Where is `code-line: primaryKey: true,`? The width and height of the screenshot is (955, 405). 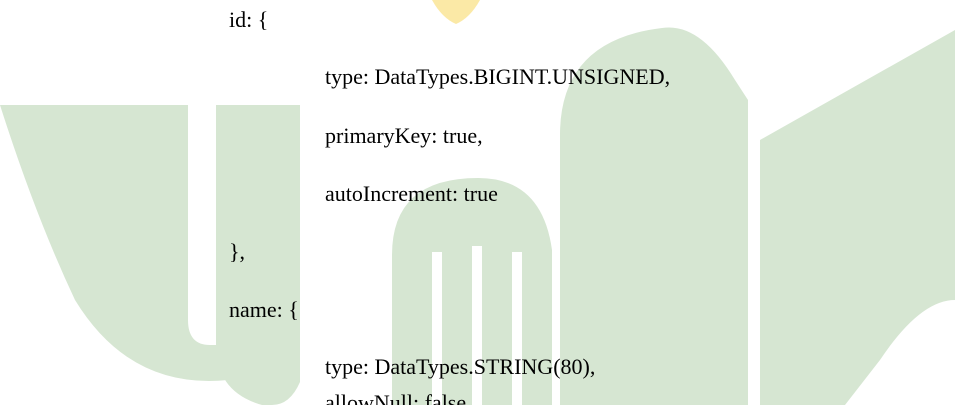
code-line: primaryKey: true, is located at coordinates (404, 135).